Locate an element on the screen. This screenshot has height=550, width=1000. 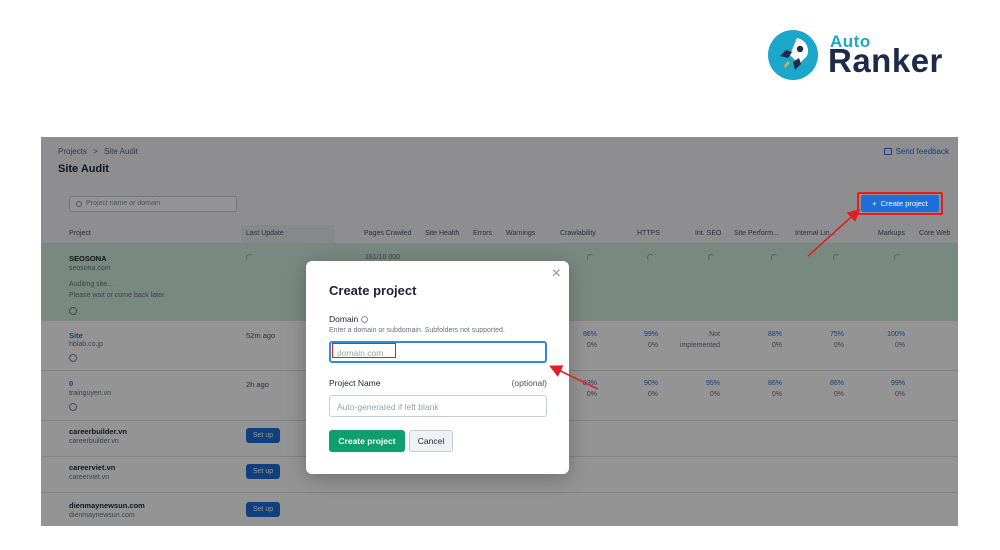
info-icon is located at coordinates (365, 319).